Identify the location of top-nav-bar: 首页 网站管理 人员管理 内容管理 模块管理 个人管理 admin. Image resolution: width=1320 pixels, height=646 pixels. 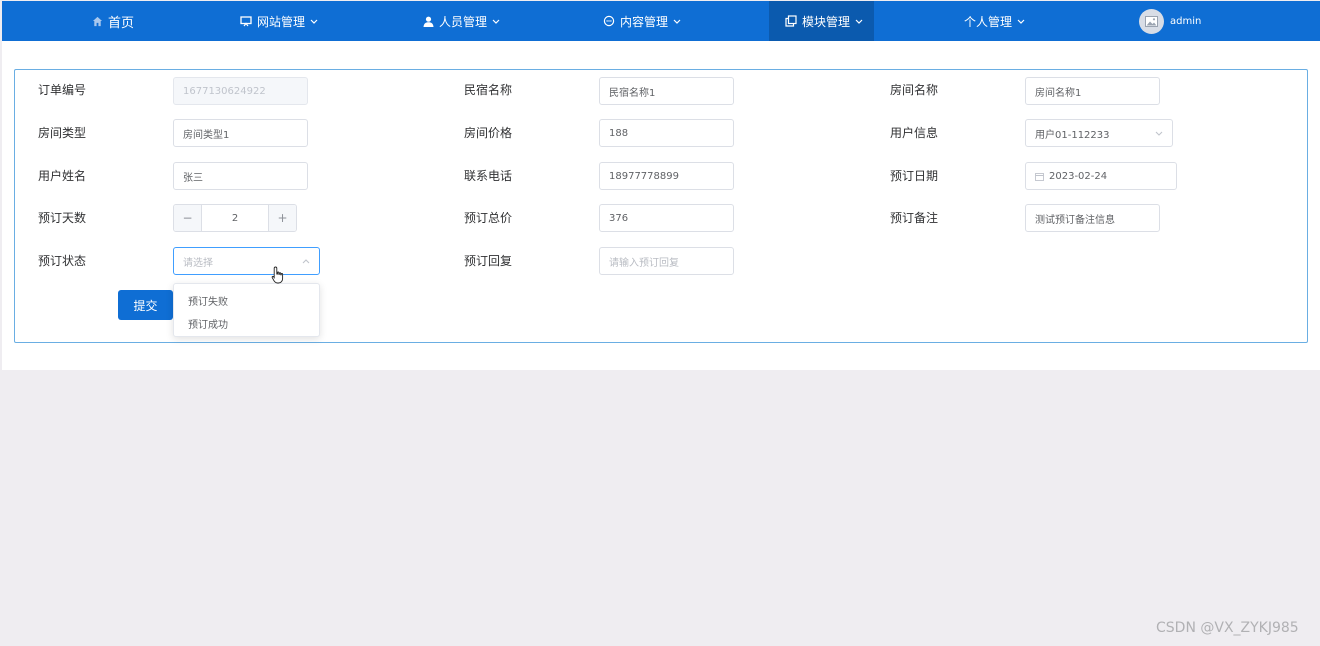
(661, 21).